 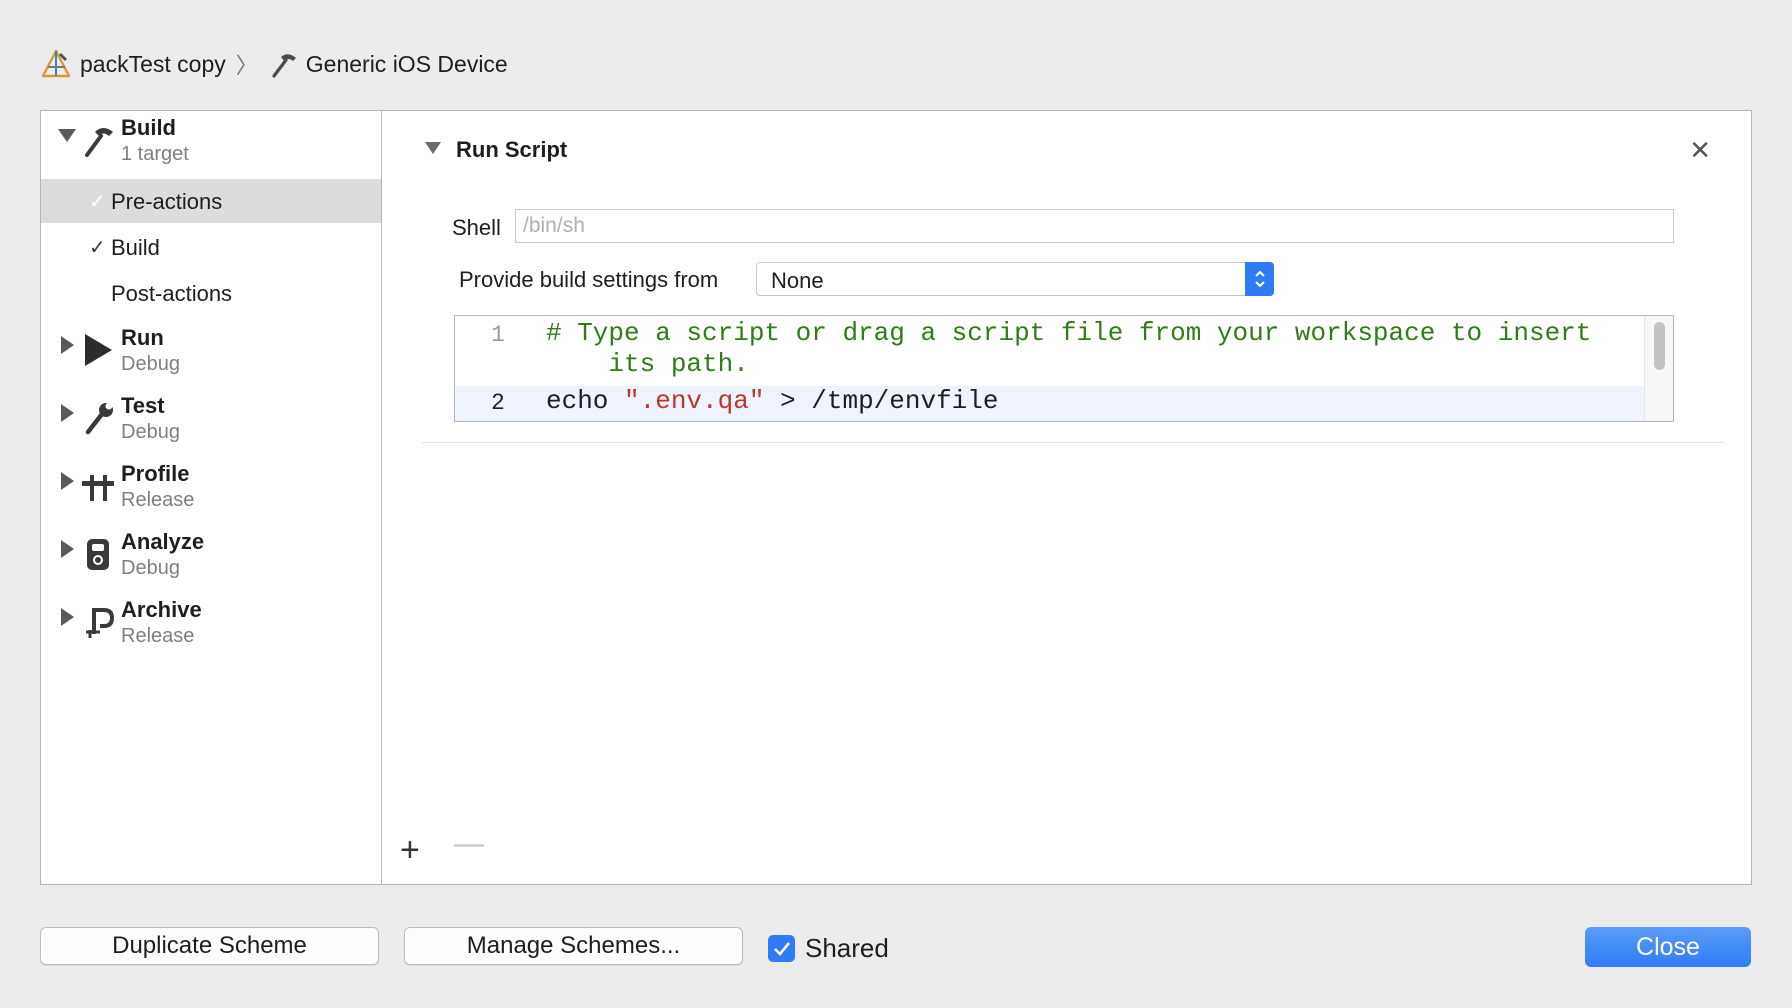 I want to click on shell-input, so click(x=1094, y=226).